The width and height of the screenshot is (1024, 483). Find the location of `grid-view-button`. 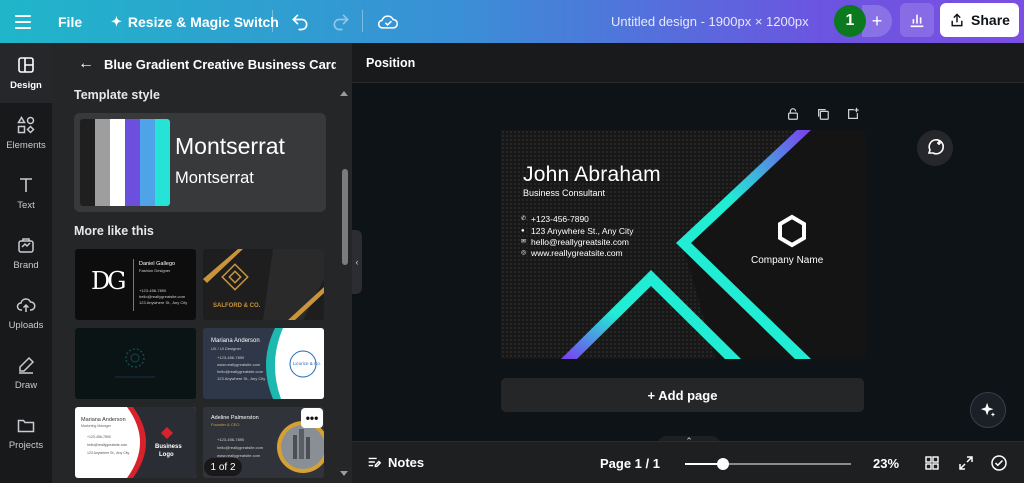

grid-view-button is located at coordinates (932, 463).